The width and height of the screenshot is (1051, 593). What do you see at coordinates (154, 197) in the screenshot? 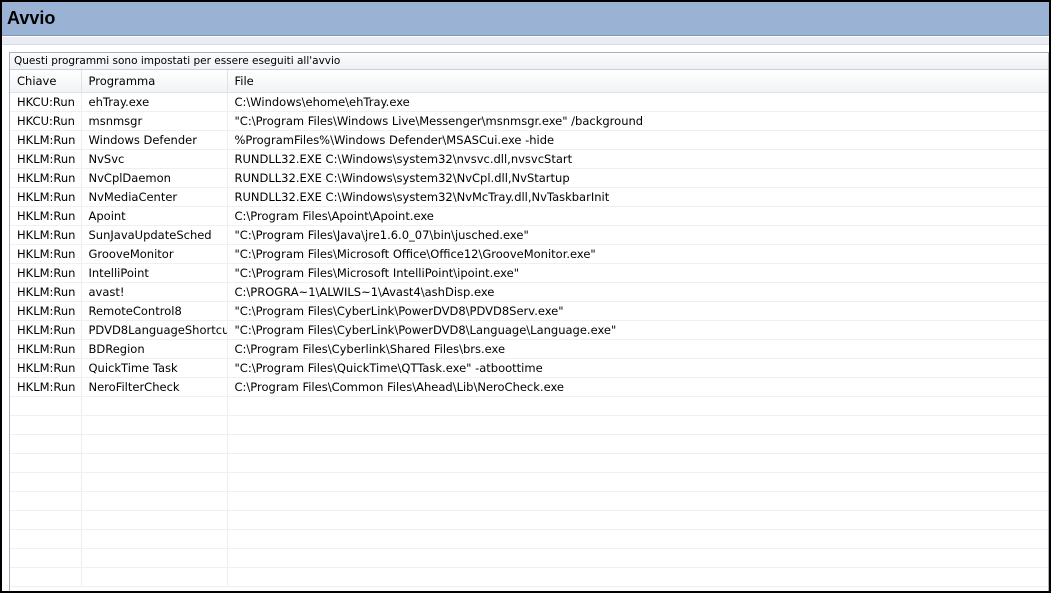
I see `cell-programma: NvMediaCenter` at bounding box center [154, 197].